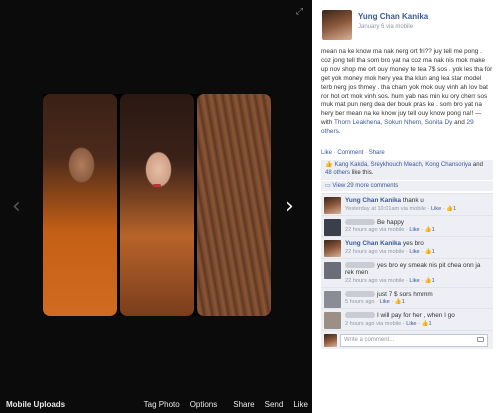 The width and height of the screenshot is (500, 413). What do you see at coordinates (377, 153) in the screenshot?
I see `share-link: Share` at bounding box center [377, 153].